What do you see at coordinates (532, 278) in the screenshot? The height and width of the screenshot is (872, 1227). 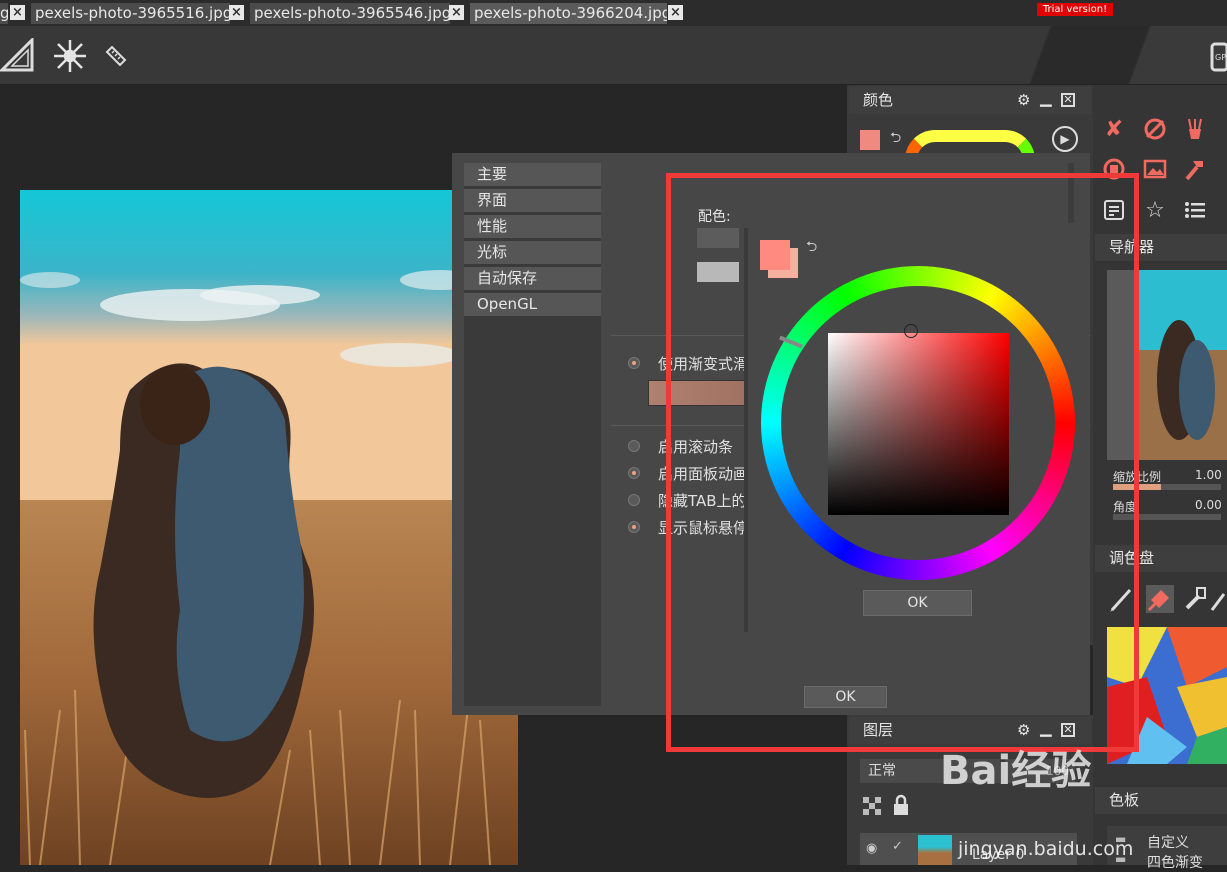 I see `prefs-nav-item-autosave: 自动保存` at bounding box center [532, 278].